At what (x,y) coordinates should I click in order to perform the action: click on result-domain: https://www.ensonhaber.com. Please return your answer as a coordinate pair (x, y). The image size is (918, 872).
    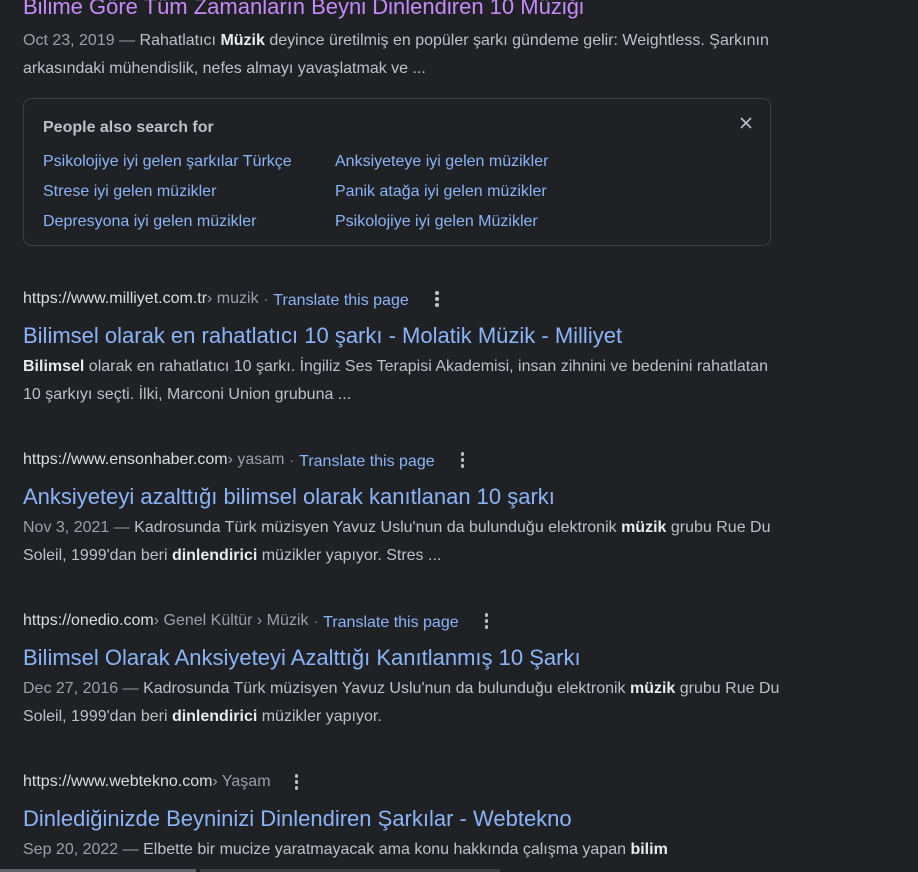
    Looking at the image, I should click on (125, 460).